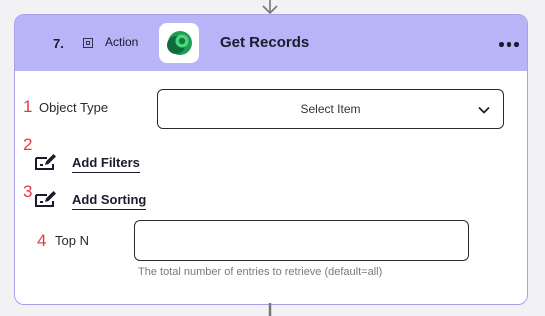 Image resolution: width=545 pixels, height=316 pixels. What do you see at coordinates (301, 240) in the screenshot?
I see `top-n-input` at bounding box center [301, 240].